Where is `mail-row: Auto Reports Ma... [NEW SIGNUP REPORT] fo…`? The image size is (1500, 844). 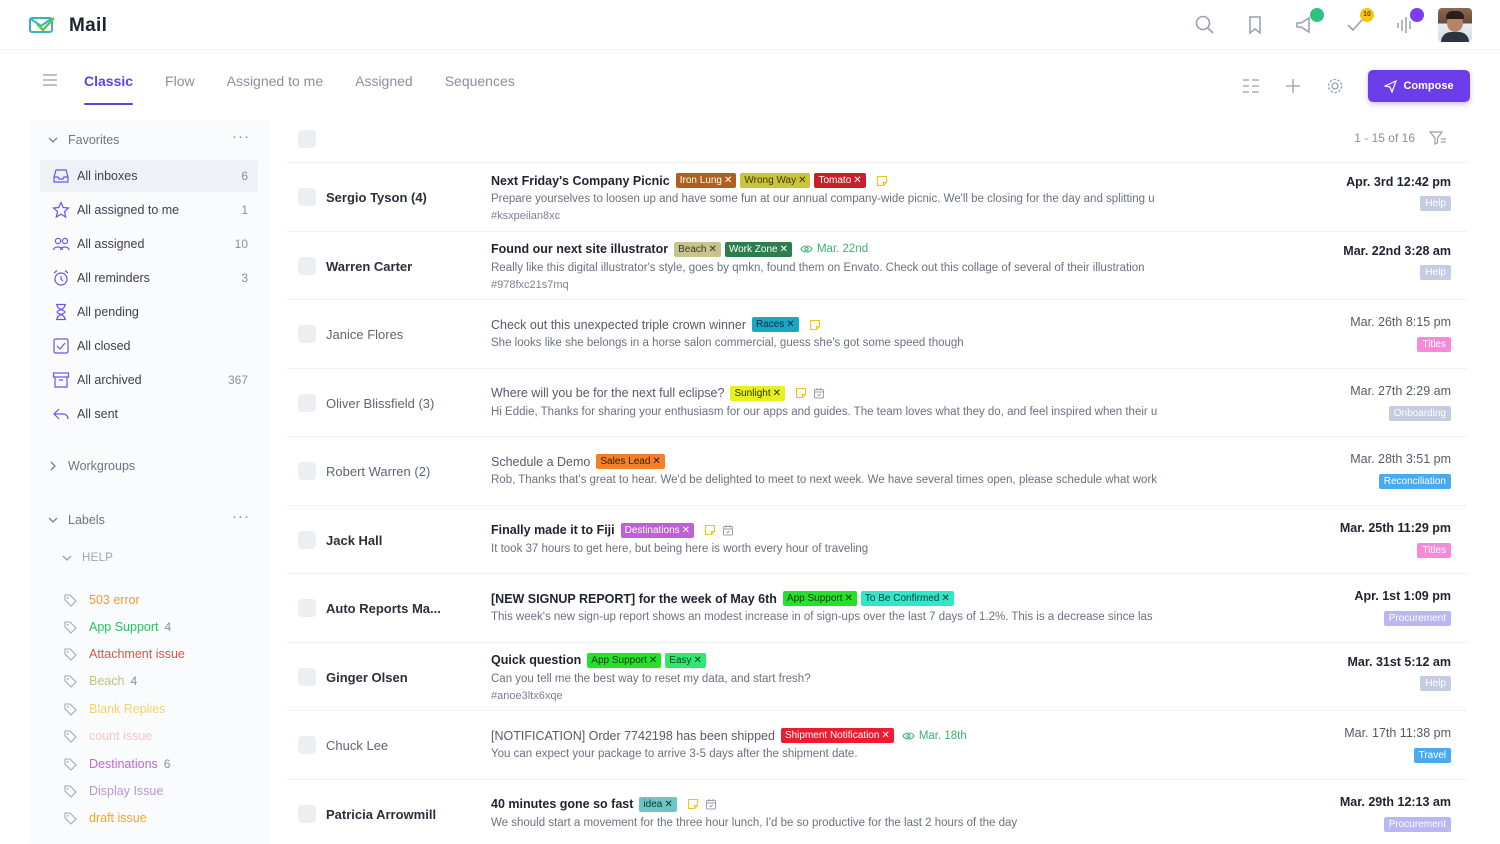
mail-row: Auto Reports Ma... [NEW SIGNUP REPORT] fo… is located at coordinates (877, 608).